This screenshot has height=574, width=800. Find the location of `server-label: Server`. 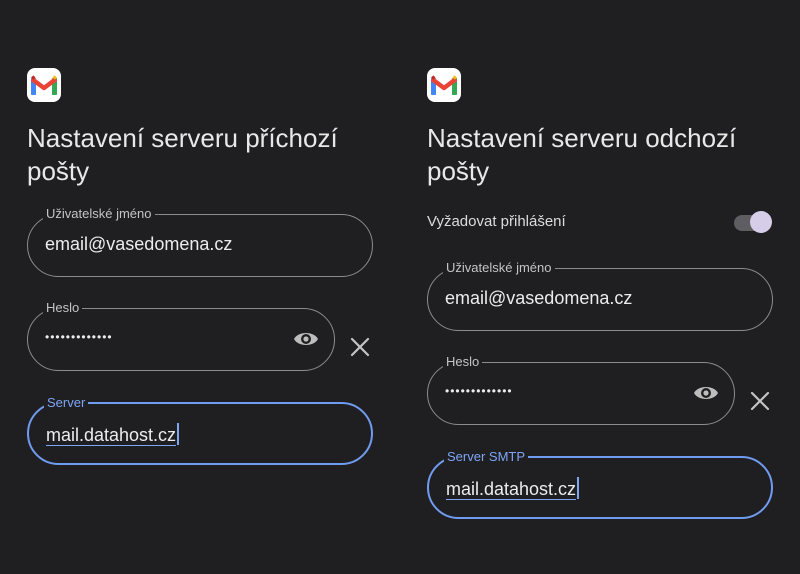

server-label: Server is located at coordinates (66, 402).